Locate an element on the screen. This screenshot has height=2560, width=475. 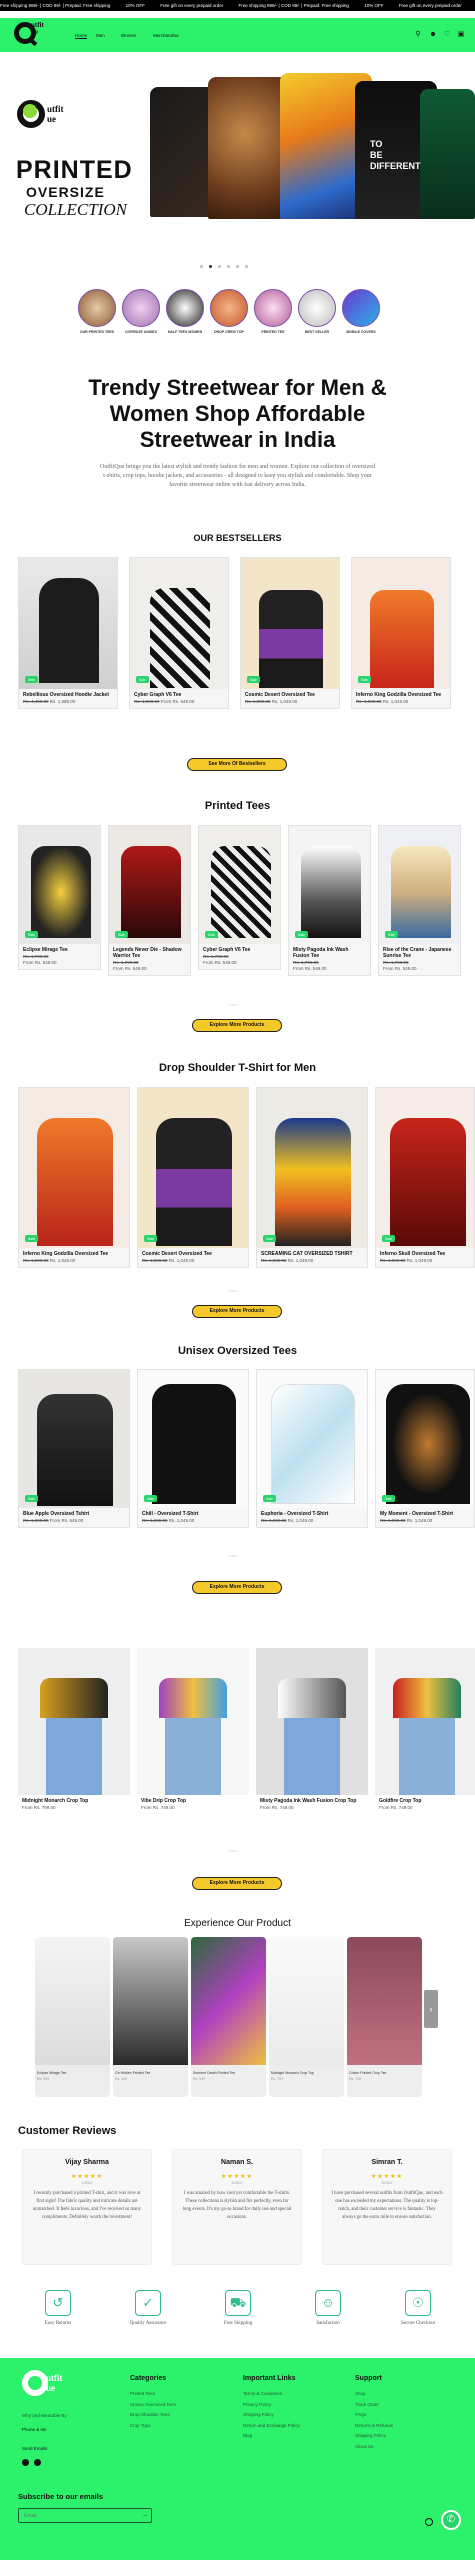
whatsapp-icon: ✆ is located at coordinates (451, 2520).